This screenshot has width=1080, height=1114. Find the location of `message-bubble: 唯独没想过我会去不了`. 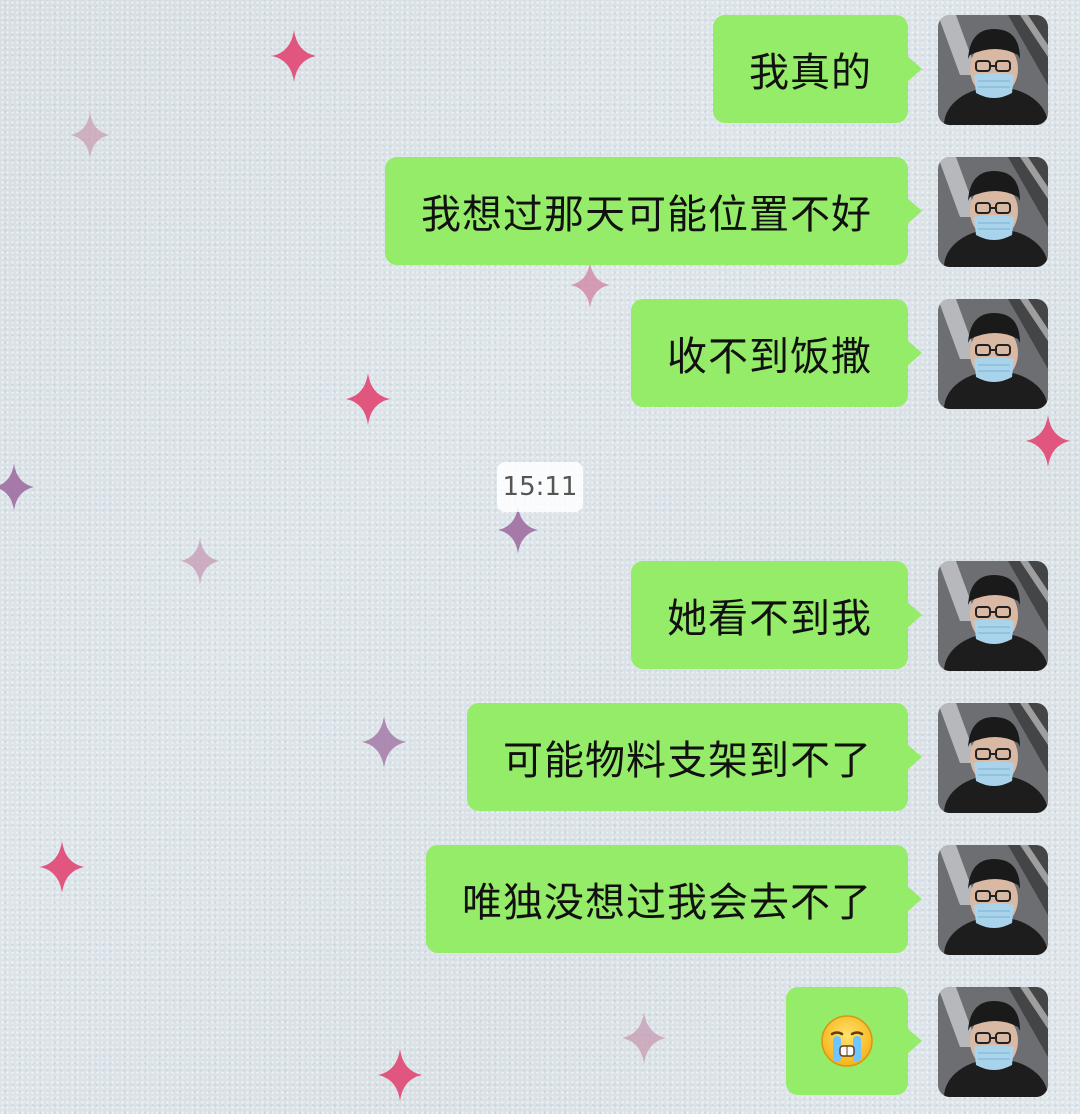

message-bubble: 唯独没想过我会去不了 is located at coordinates (674, 899).